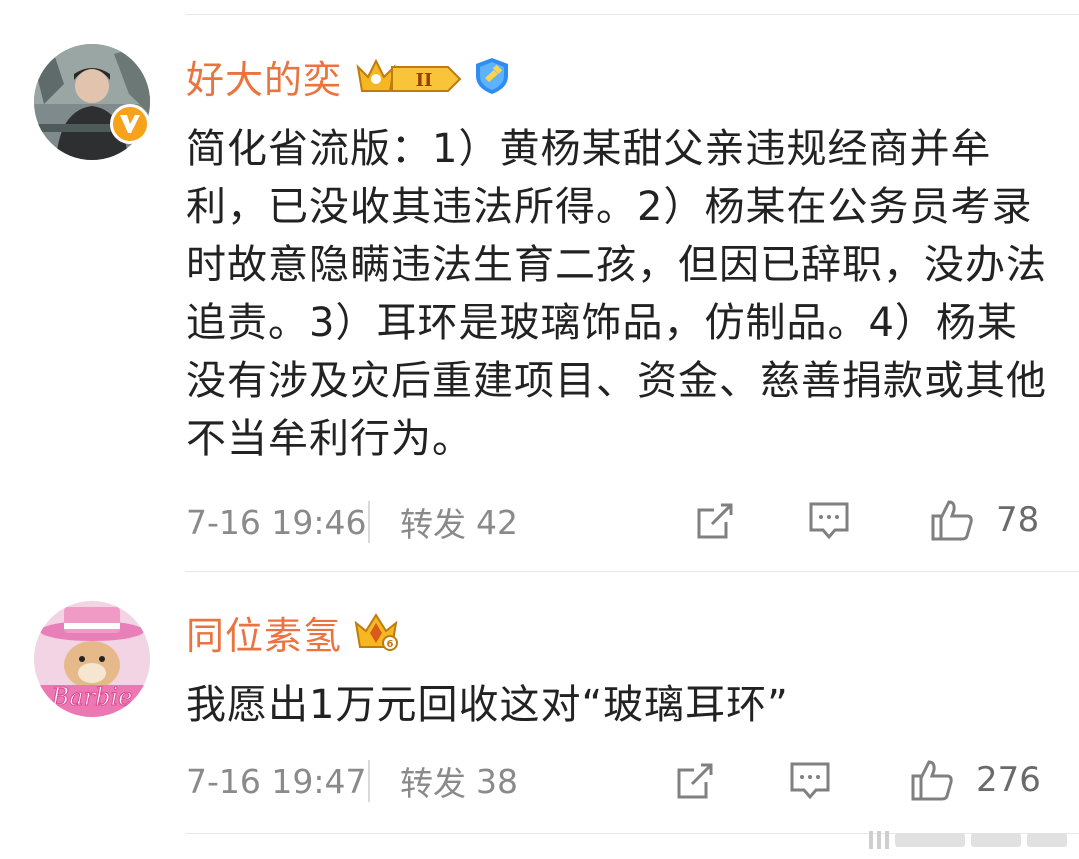 The height and width of the screenshot is (859, 1079). Describe the element at coordinates (349, 76) in the screenshot. I see `comment-header: 好大的奕 II` at that location.